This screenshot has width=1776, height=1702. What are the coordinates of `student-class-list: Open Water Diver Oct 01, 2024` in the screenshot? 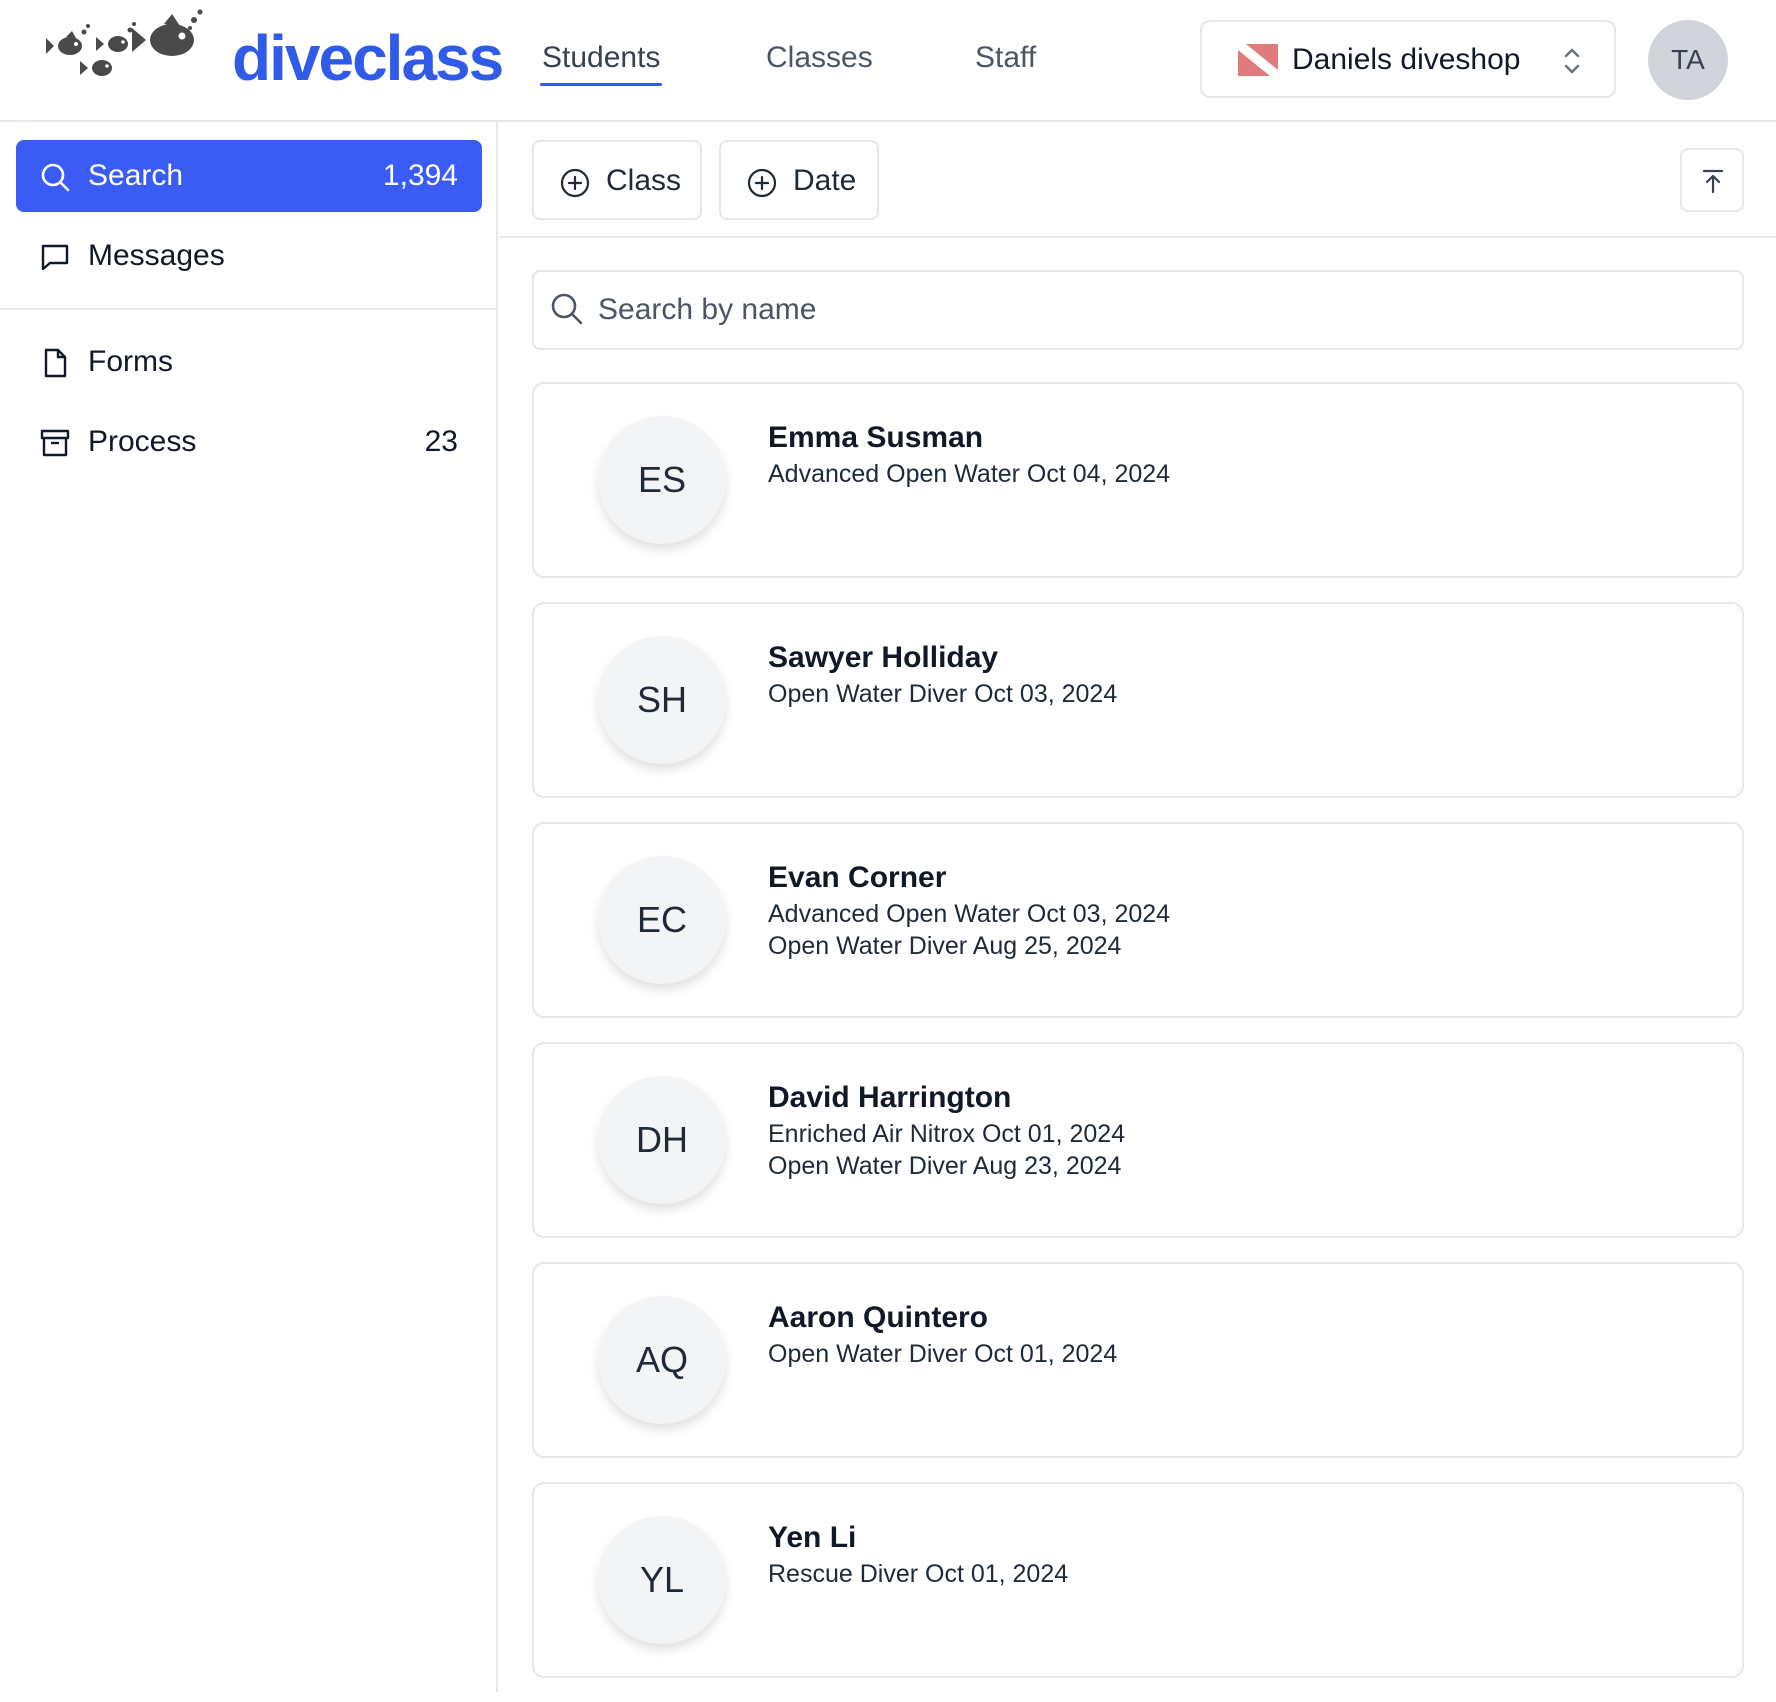 It's located at (942, 1354).